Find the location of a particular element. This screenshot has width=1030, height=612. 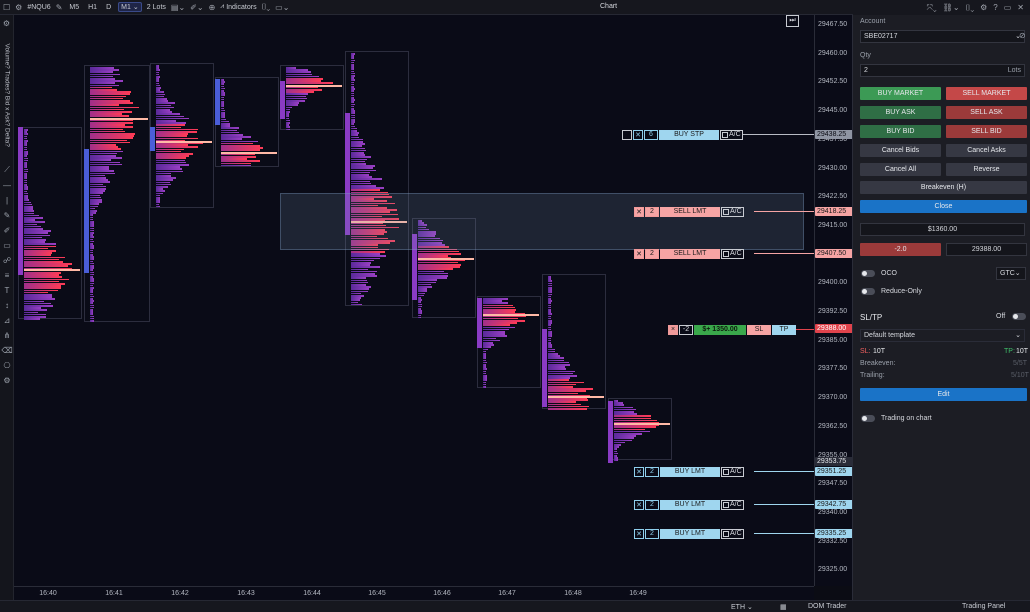

buy-ask-button: BUY ASK is located at coordinates (900, 112).